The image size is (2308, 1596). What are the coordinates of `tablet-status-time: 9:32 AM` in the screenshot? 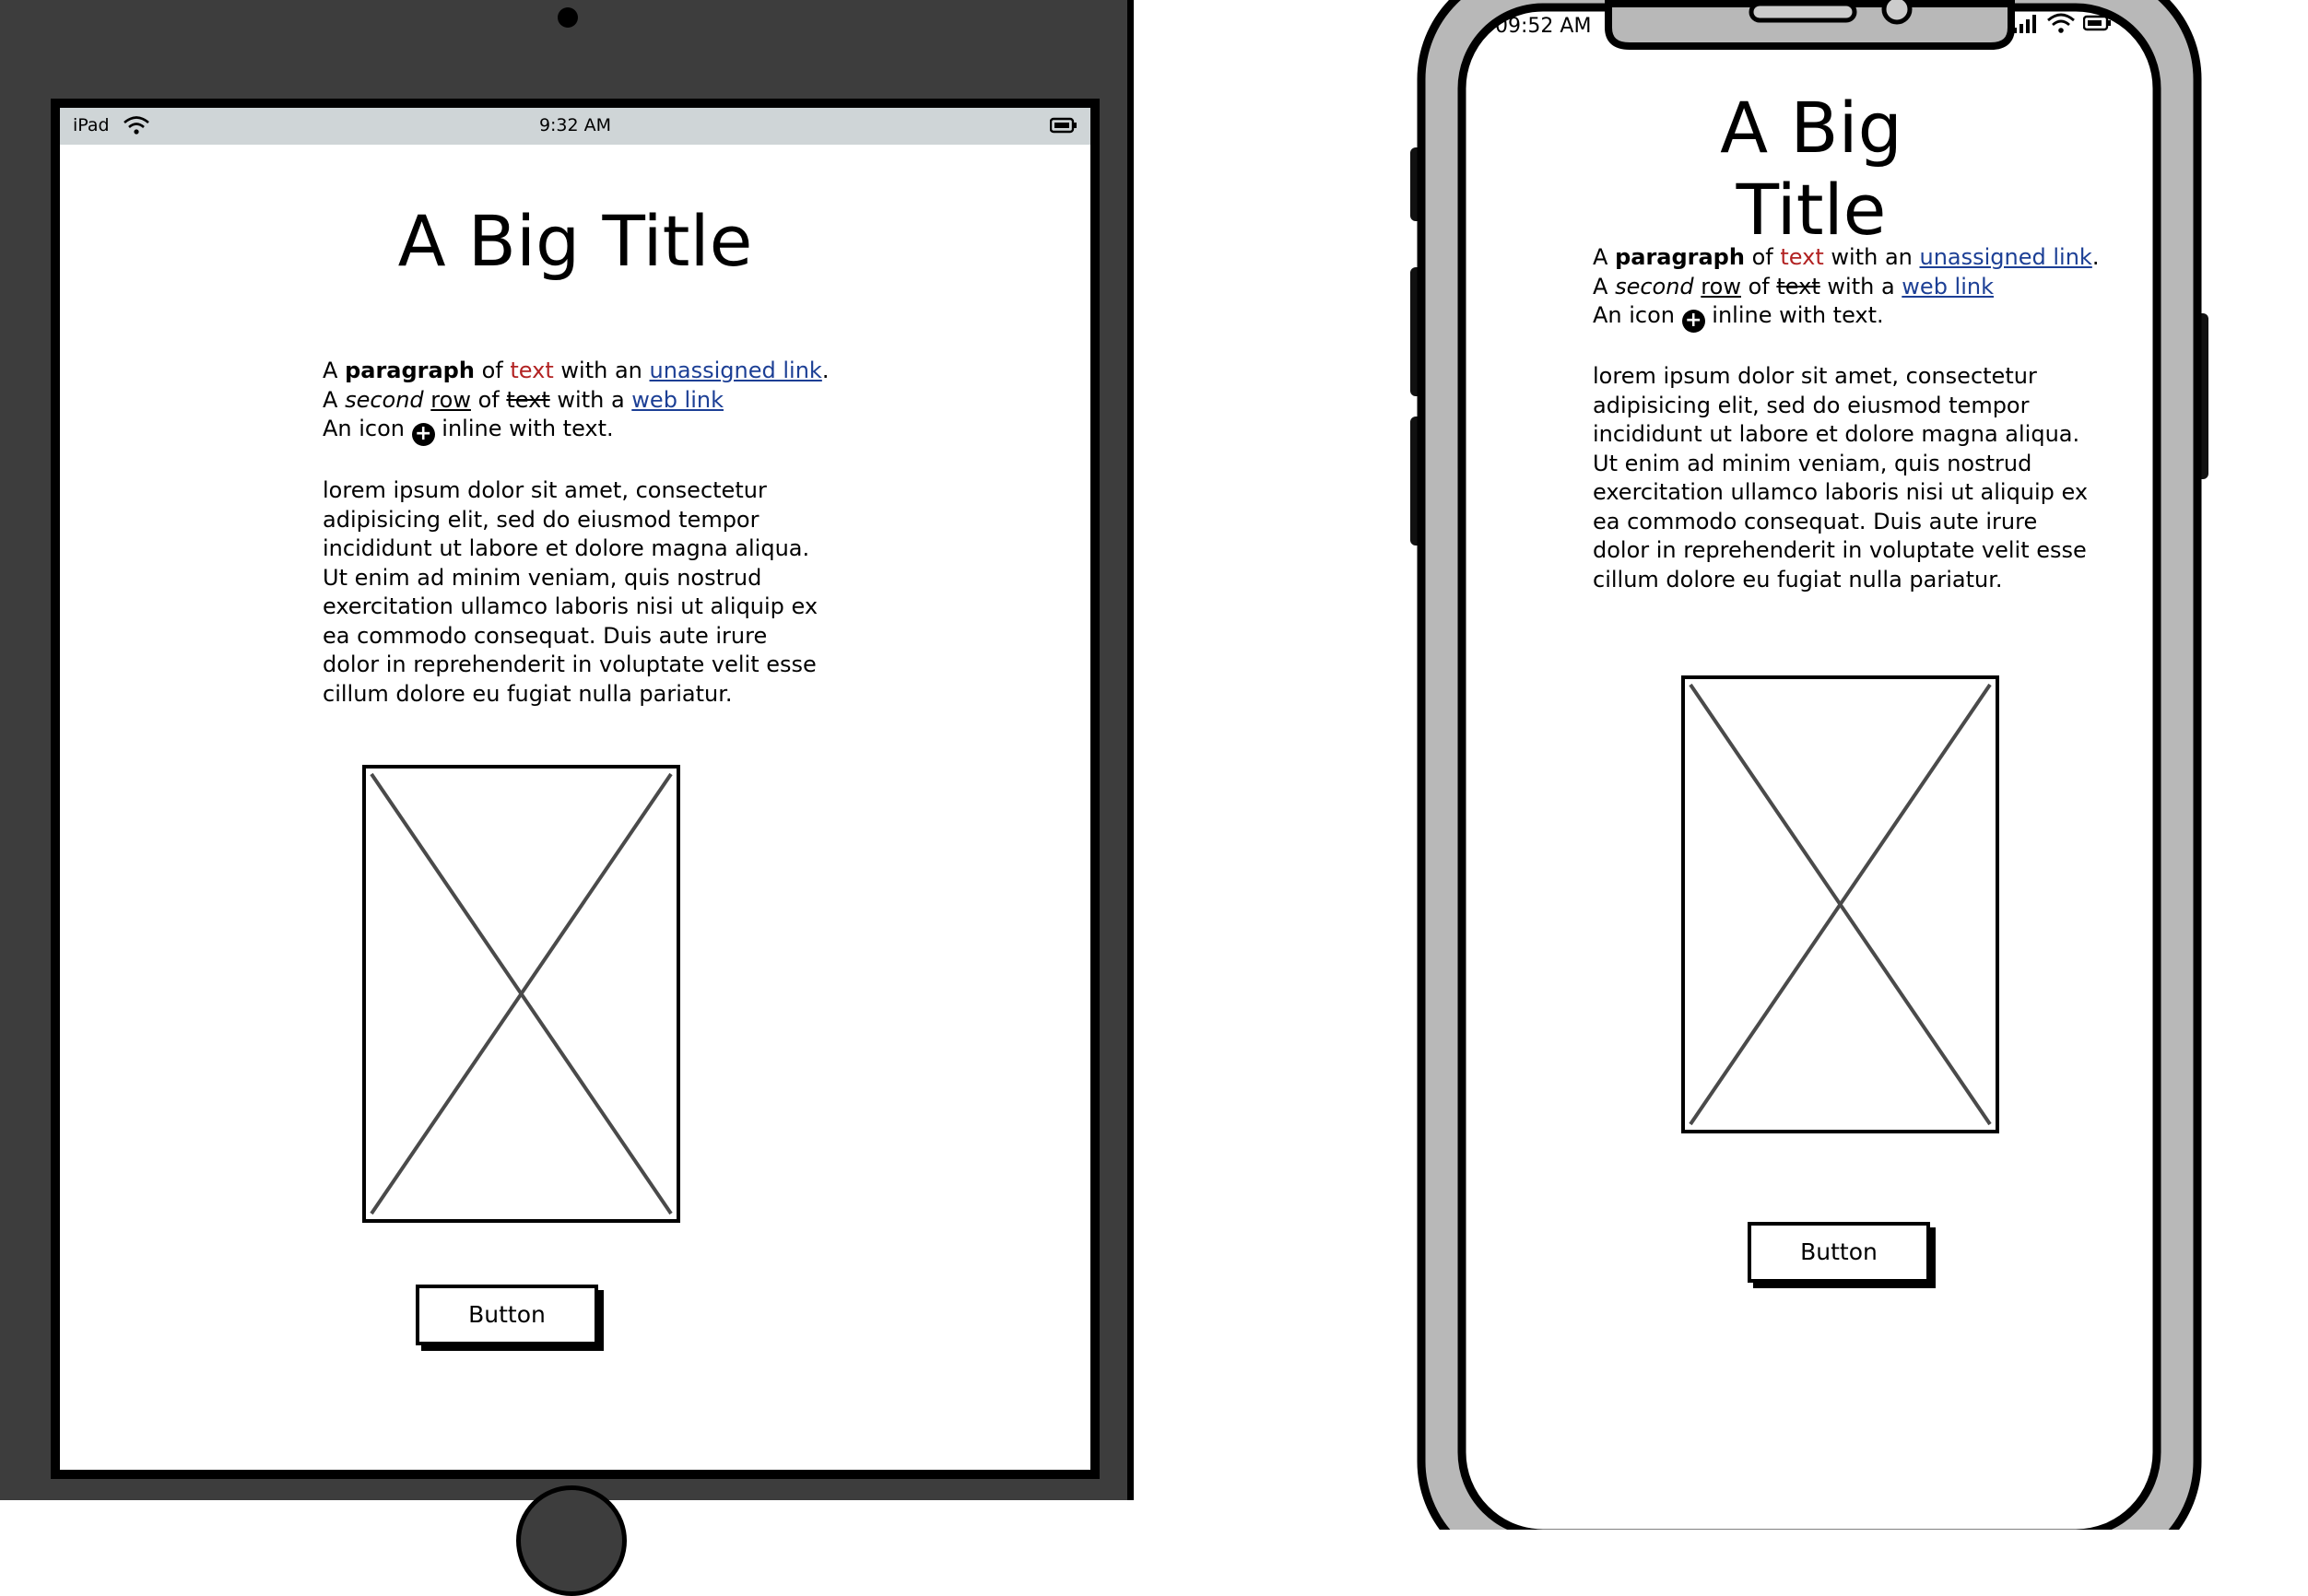 It's located at (575, 125).